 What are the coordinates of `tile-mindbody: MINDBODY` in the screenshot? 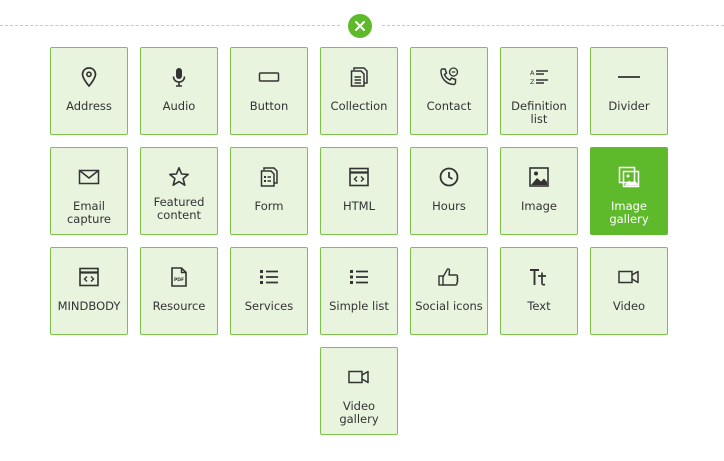 It's located at (89, 291).